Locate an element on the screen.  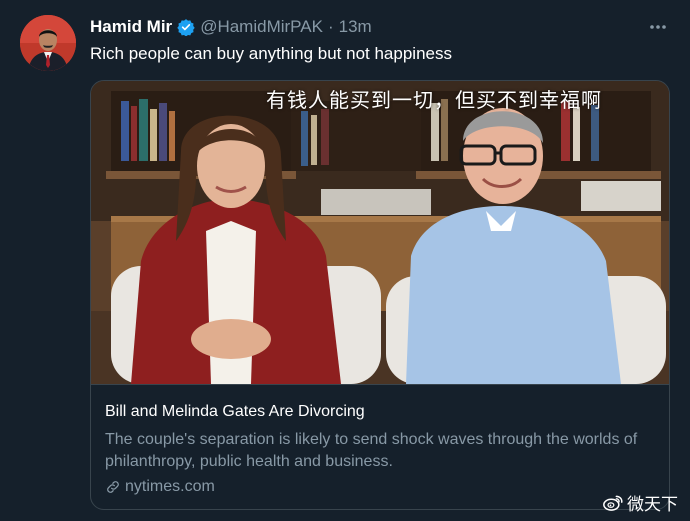
weibo-watermark: 微天下 is located at coordinates (640, 502).